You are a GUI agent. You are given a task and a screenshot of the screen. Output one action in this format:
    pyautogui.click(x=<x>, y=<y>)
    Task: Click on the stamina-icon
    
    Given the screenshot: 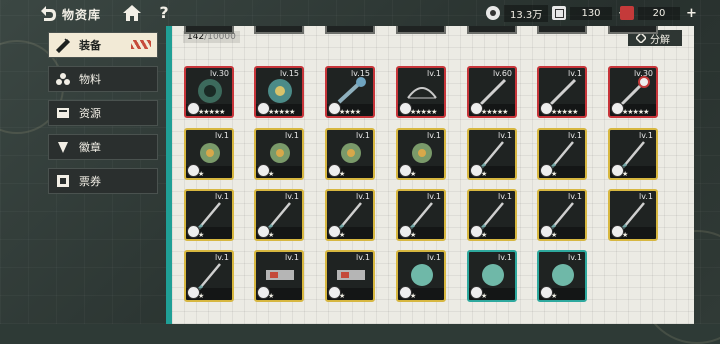 What is the action you would take?
    pyautogui.click(x=627, y=13)
    